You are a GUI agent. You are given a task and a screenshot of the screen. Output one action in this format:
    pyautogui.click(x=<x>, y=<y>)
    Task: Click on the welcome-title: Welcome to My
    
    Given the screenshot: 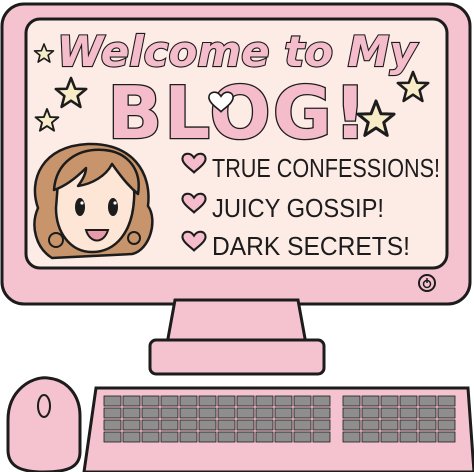 What is the action you would take?
    pyautogui.click(x=237, y=51)
    